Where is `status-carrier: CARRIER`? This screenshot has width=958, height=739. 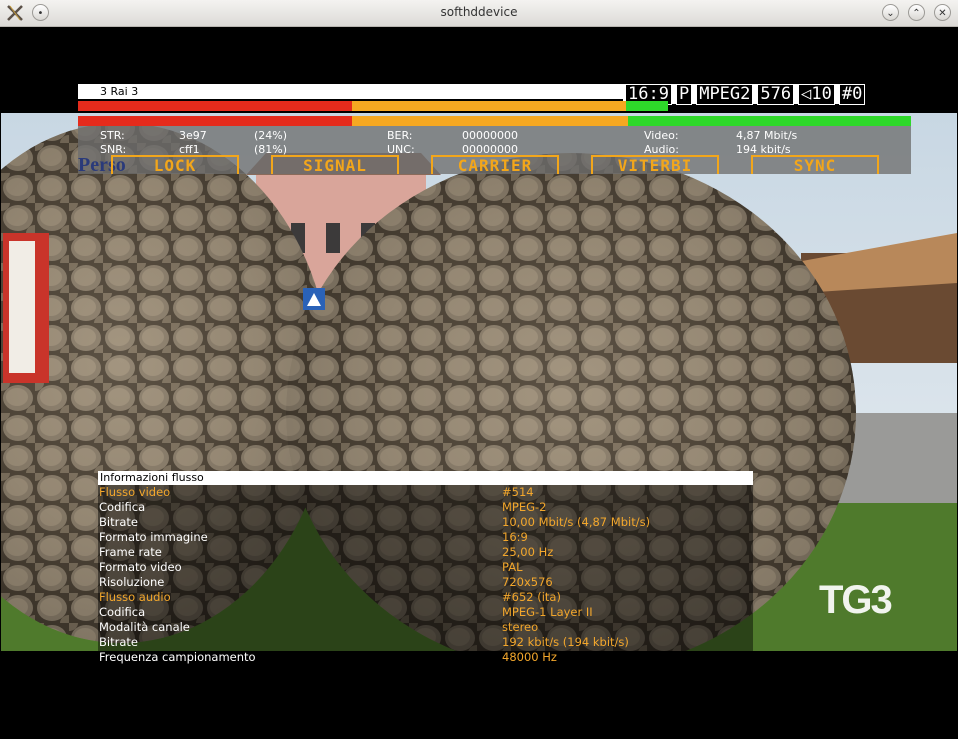
status-carrier: CARRIER is located at coordinates (495, 164).